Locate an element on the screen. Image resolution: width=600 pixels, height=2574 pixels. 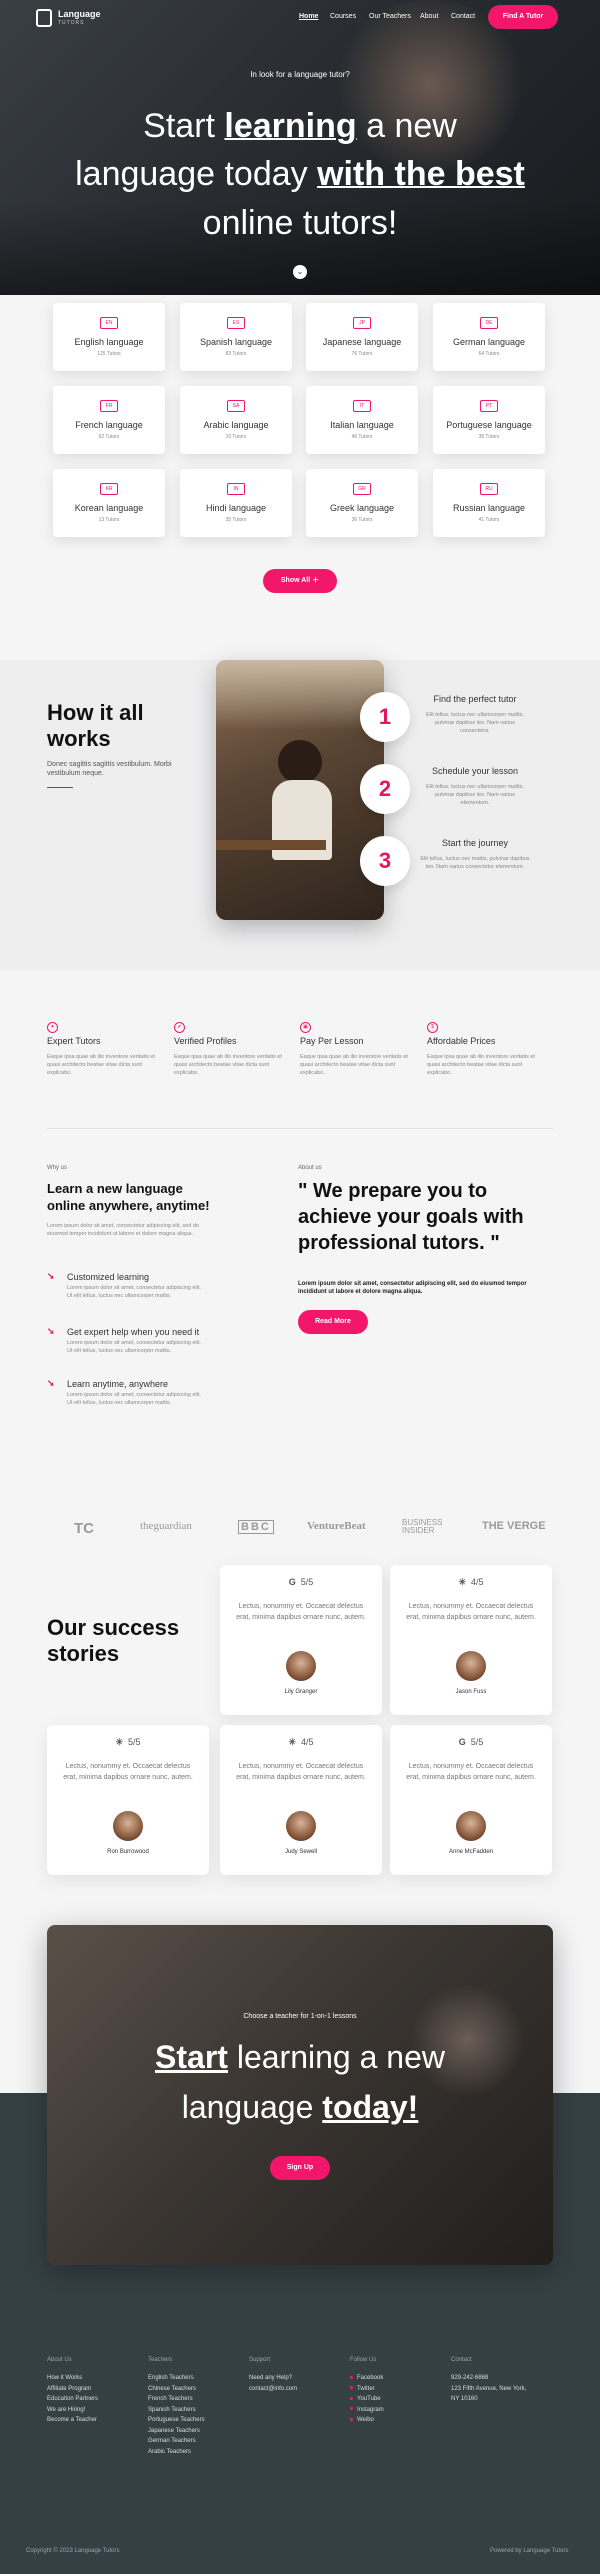
language-card: KR Korean language 13 Tutors is located at coordinates (109, 503).